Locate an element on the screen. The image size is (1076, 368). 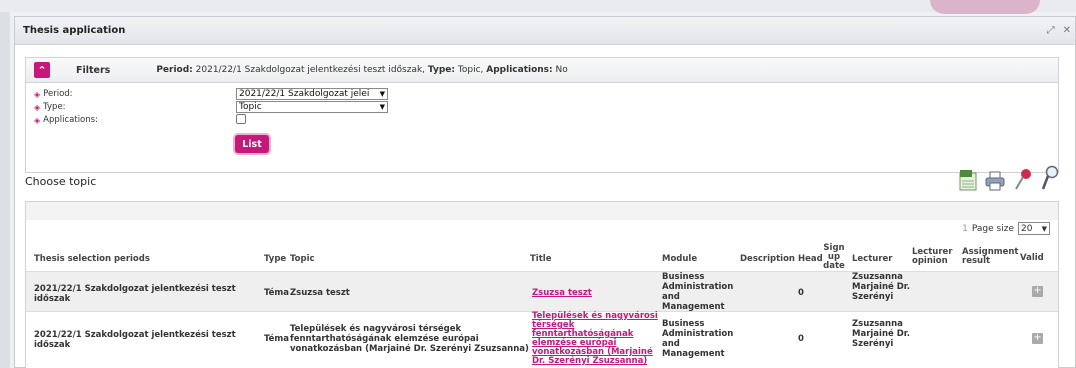
choose-topic-heading: Choose topic is located at coordinates (61, 181).